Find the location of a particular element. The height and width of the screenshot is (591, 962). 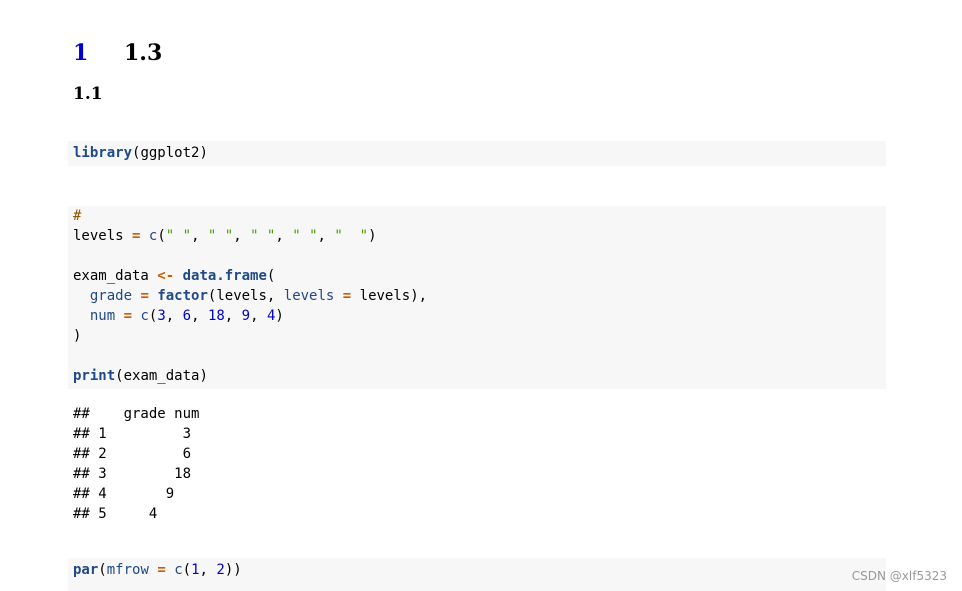

code-line: exam_data <- data.frame( is located at coordinates (477, 276).